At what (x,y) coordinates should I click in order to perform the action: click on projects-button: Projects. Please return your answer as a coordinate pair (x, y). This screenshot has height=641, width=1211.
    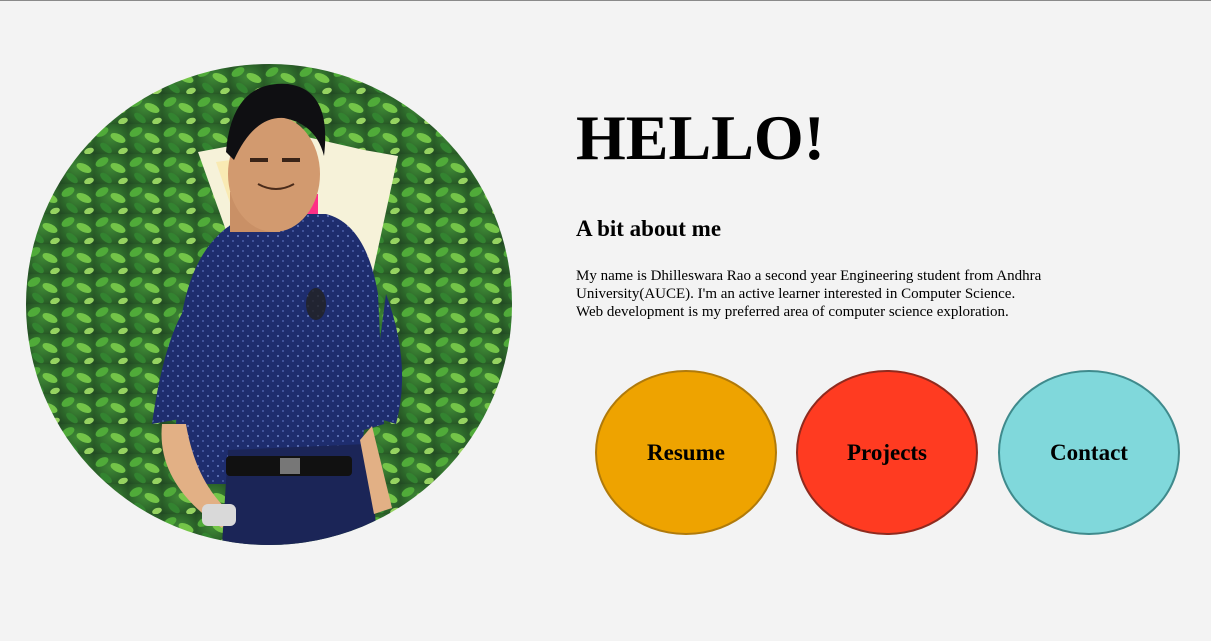
    Looking at the image, I should click on (887, 452).